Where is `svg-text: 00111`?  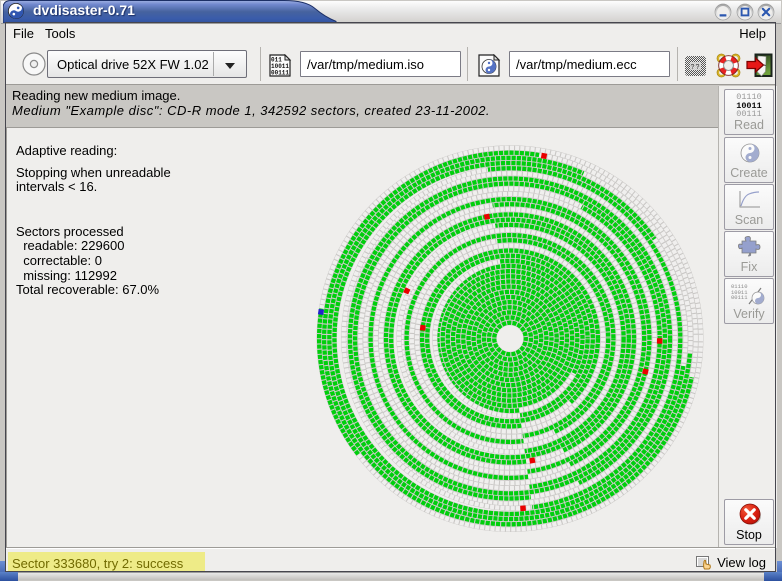
svg-text: 00111 is located at coordinates (280, 73).